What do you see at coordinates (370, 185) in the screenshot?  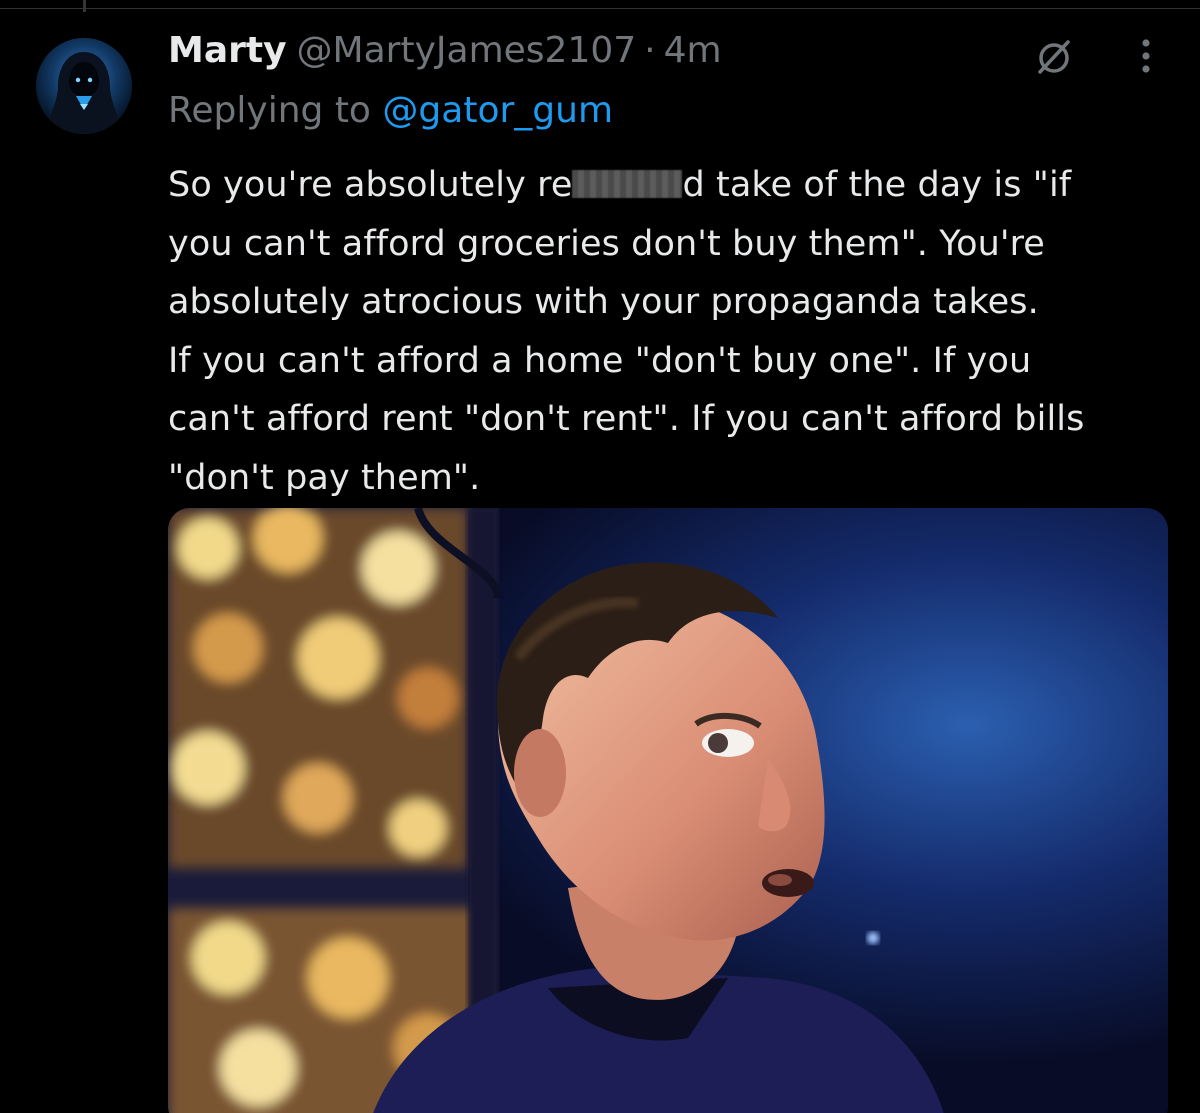 I see `tweet-text-segment: So you're absolutely re` at bounding box center [370, 185].